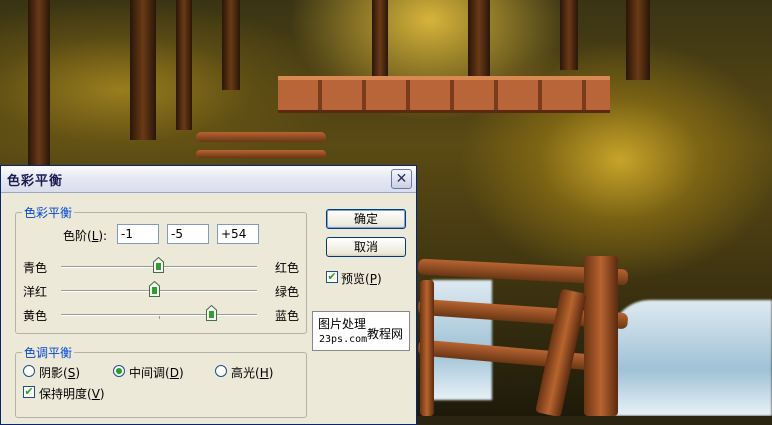  What do you see at coordinates (385, 334) in the screenshot?
I see `watermark-line2: 教程网` at bounding box center [385, 334].